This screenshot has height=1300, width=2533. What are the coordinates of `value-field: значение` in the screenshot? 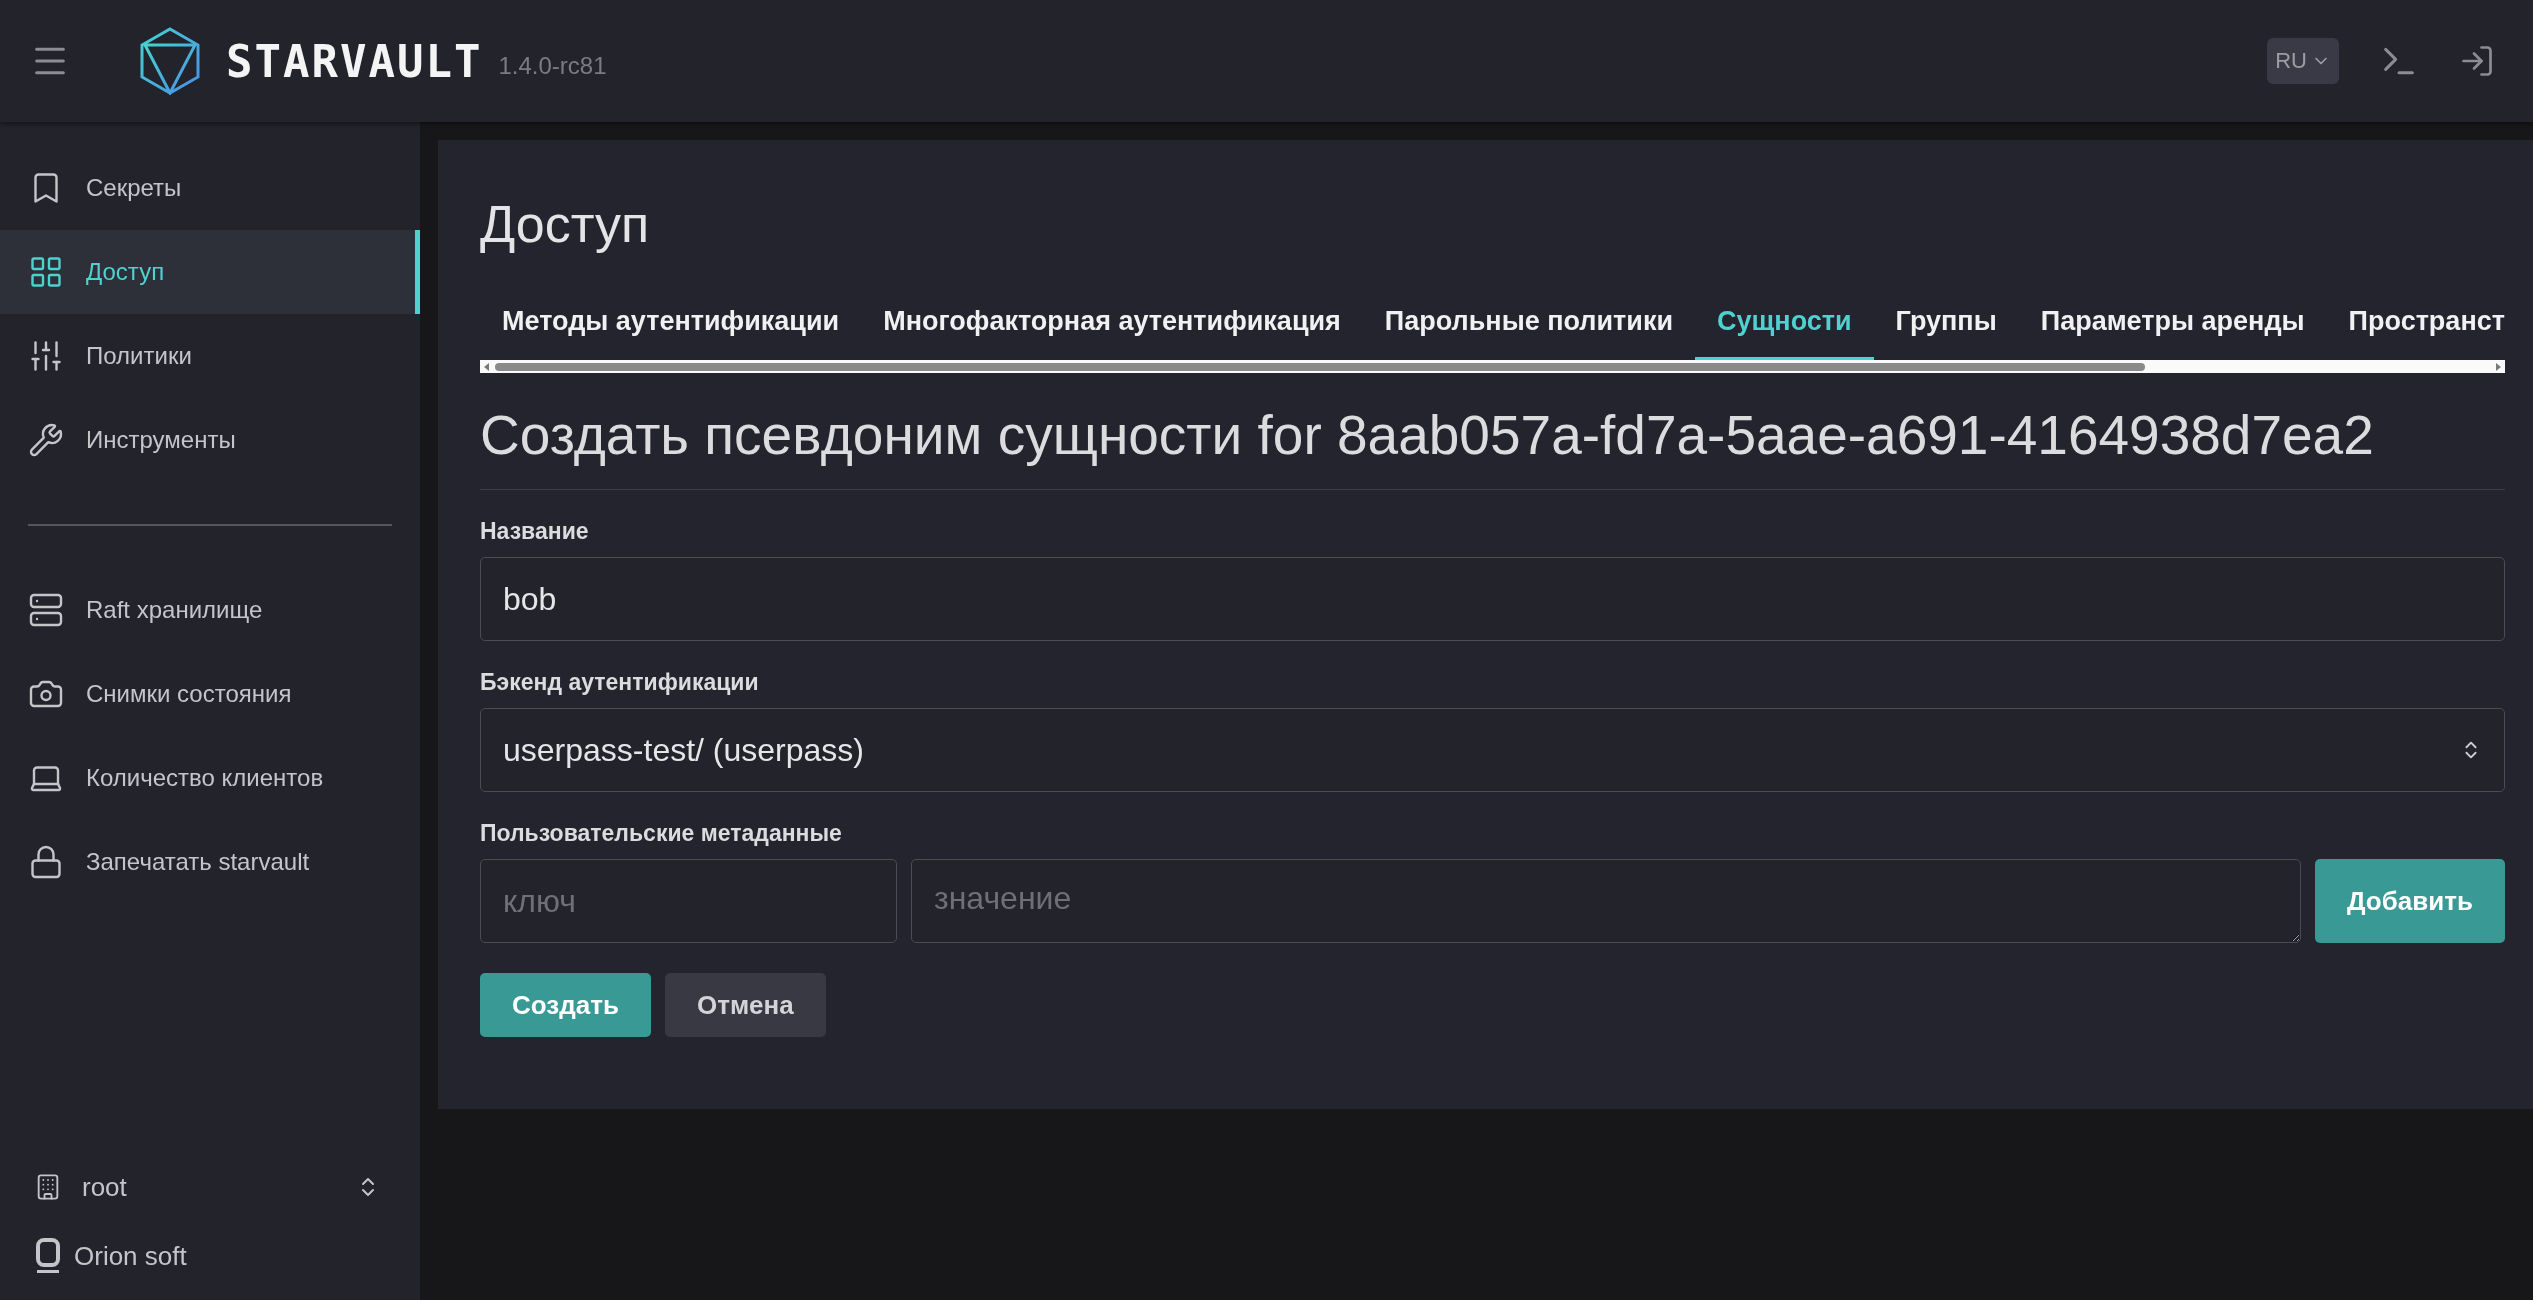 It's located at (1606, 901).